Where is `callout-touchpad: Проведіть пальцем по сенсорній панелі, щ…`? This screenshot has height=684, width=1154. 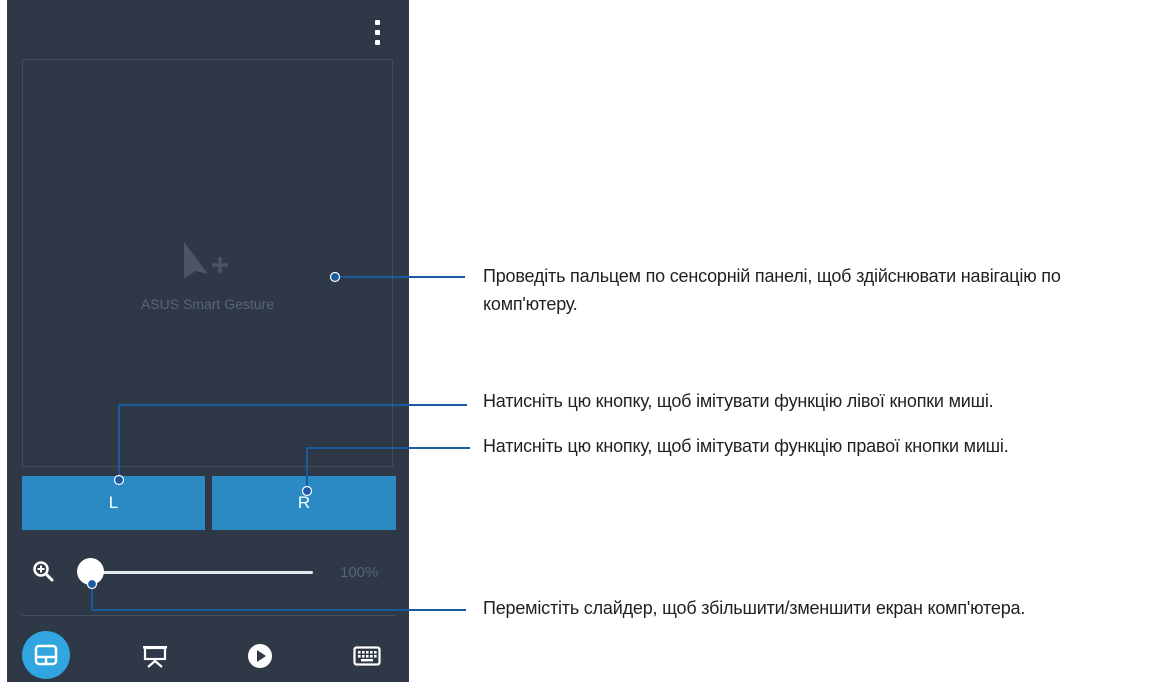
callout-touchpad: Проведіть пальцем по сенсорній панелі, щ… is located at coordinates (772, 290).